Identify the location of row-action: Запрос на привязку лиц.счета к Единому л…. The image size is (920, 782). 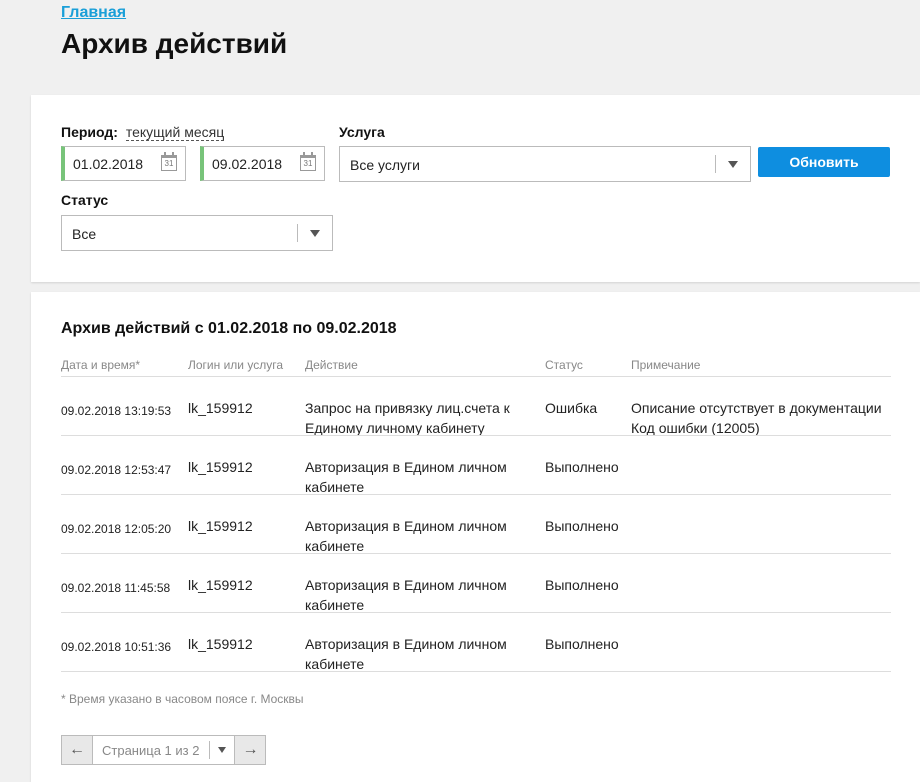
(407, 418).